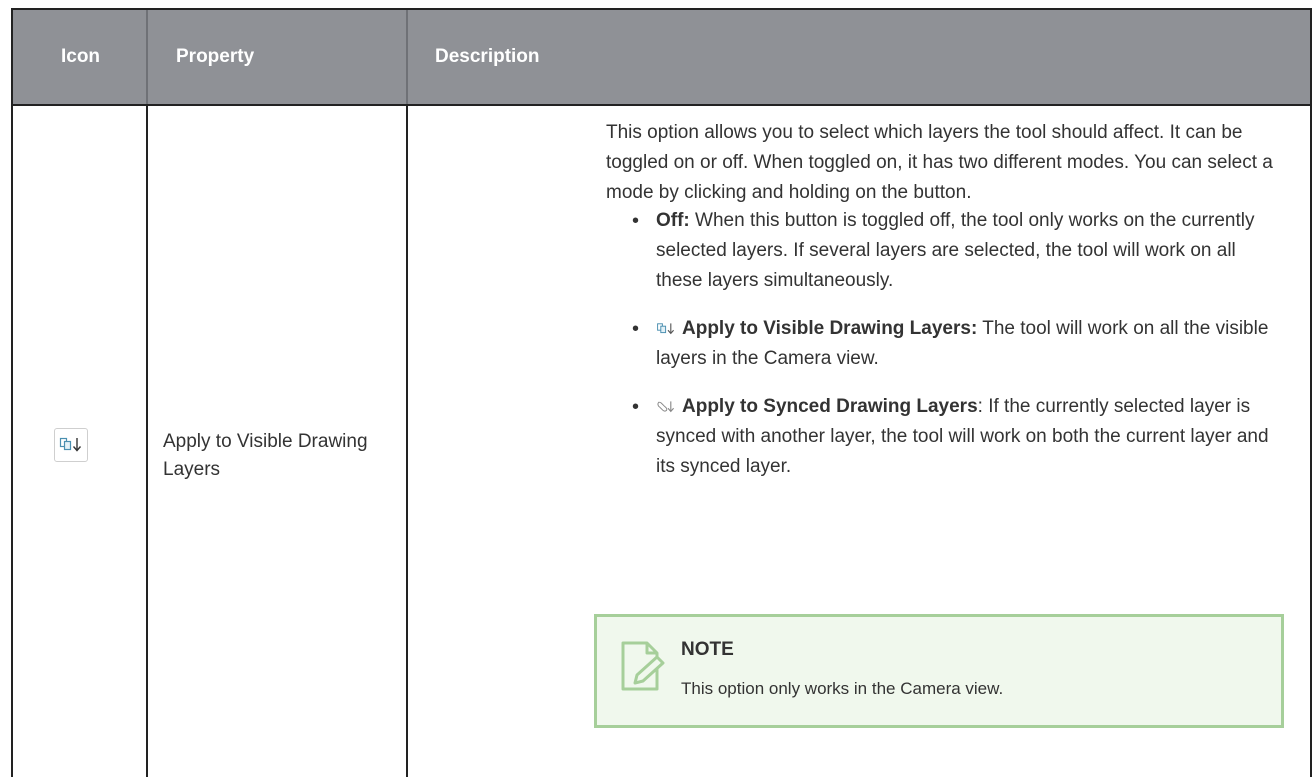  What do you see at coordinates (215, 56) in the screenshot?
I see `header-property: Property` at bounding box center [215, 56].